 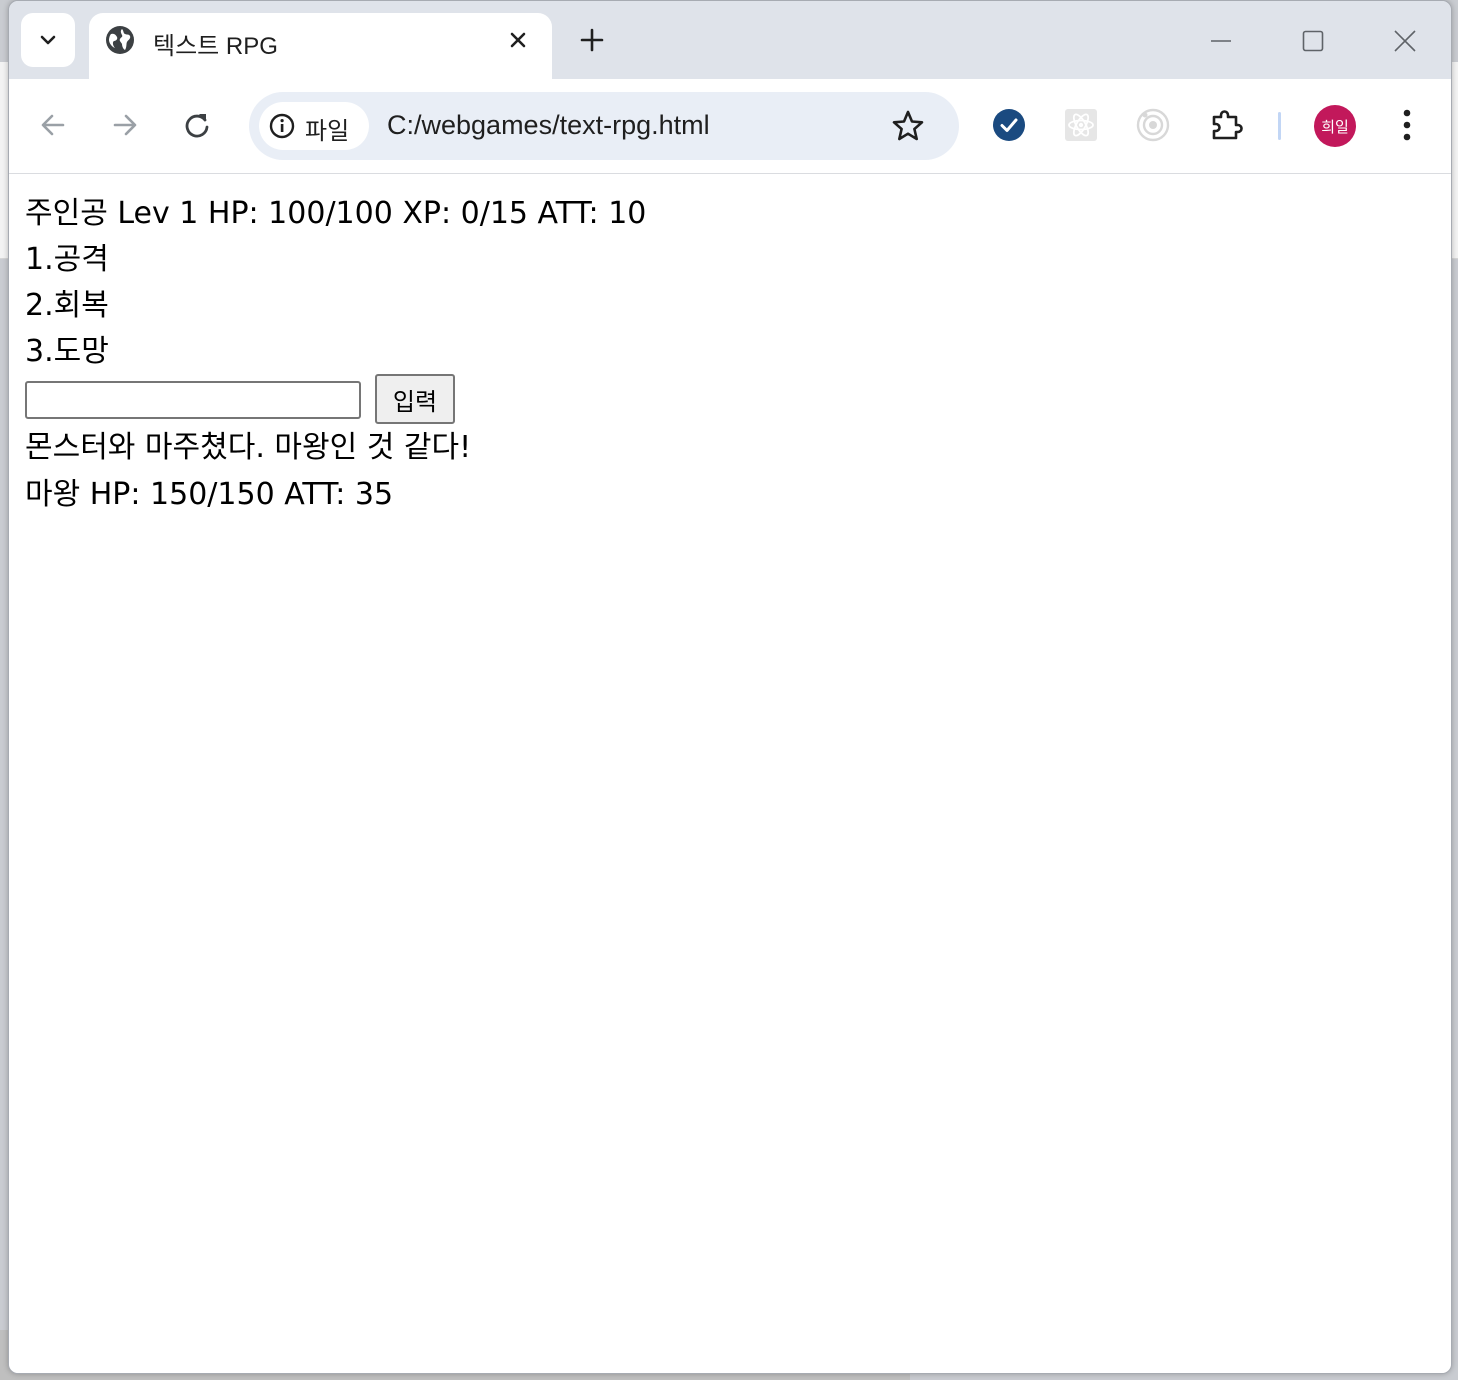 I want to click on maximize-button, so click(x=1313, y=41).